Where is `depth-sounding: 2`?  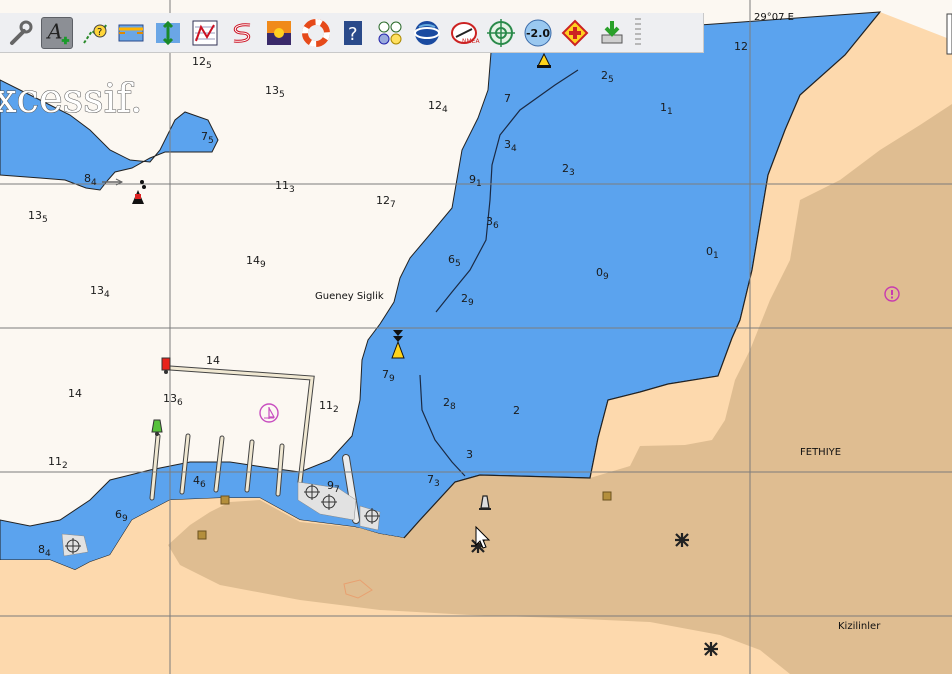
depth-sounding: 2 is located at coordinates (516, 410).